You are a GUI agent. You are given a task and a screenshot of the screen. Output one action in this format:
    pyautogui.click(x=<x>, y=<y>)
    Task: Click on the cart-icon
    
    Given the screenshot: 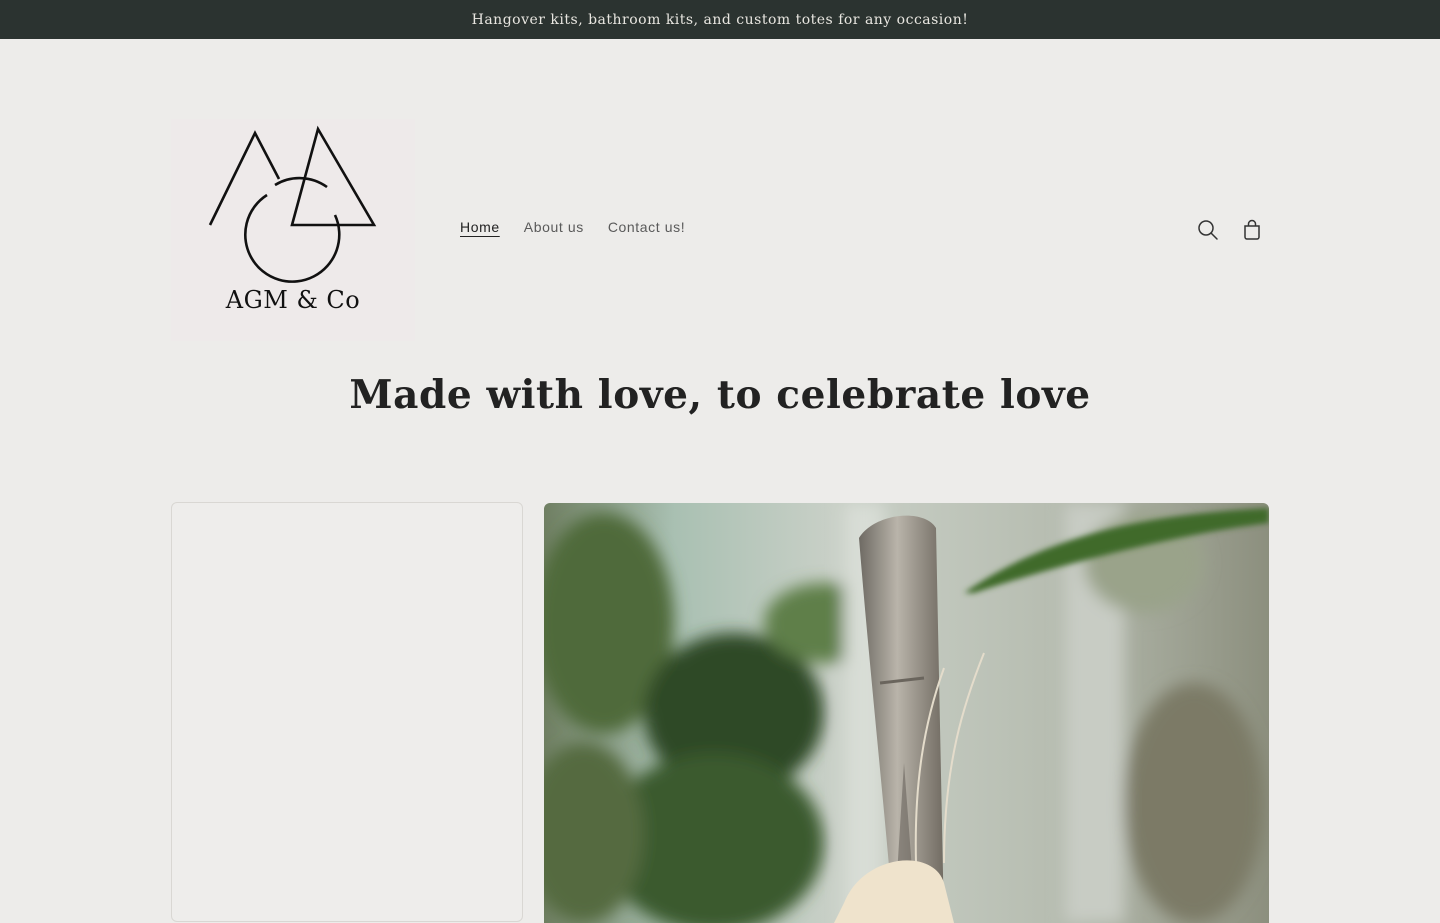 What is the action you would take?
    pyautogui.click(x=1252, y=229)
    